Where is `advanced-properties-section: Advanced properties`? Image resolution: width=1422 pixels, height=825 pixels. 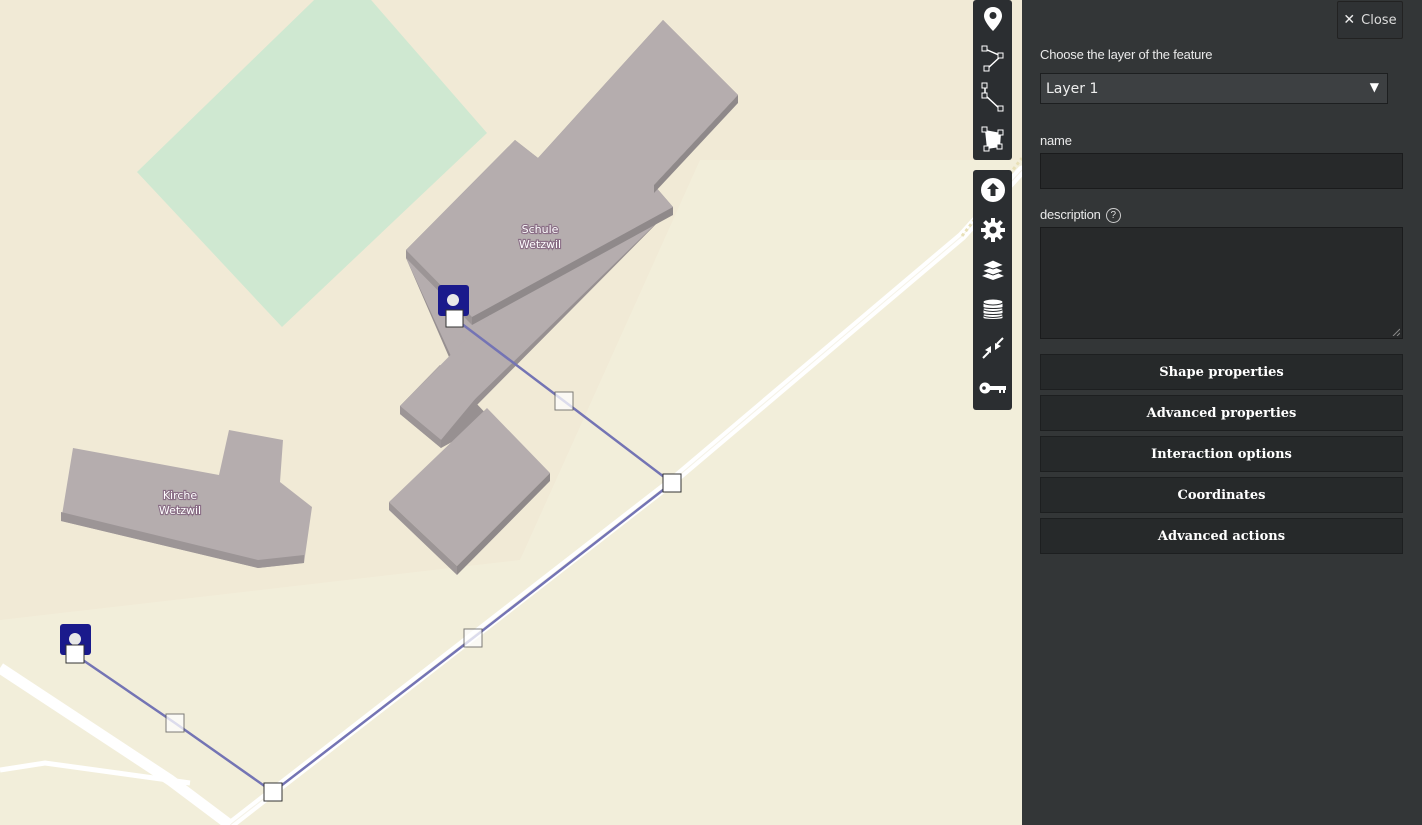
advanced-properties-section: Advanced properties is located at coordinates (1221, 413).